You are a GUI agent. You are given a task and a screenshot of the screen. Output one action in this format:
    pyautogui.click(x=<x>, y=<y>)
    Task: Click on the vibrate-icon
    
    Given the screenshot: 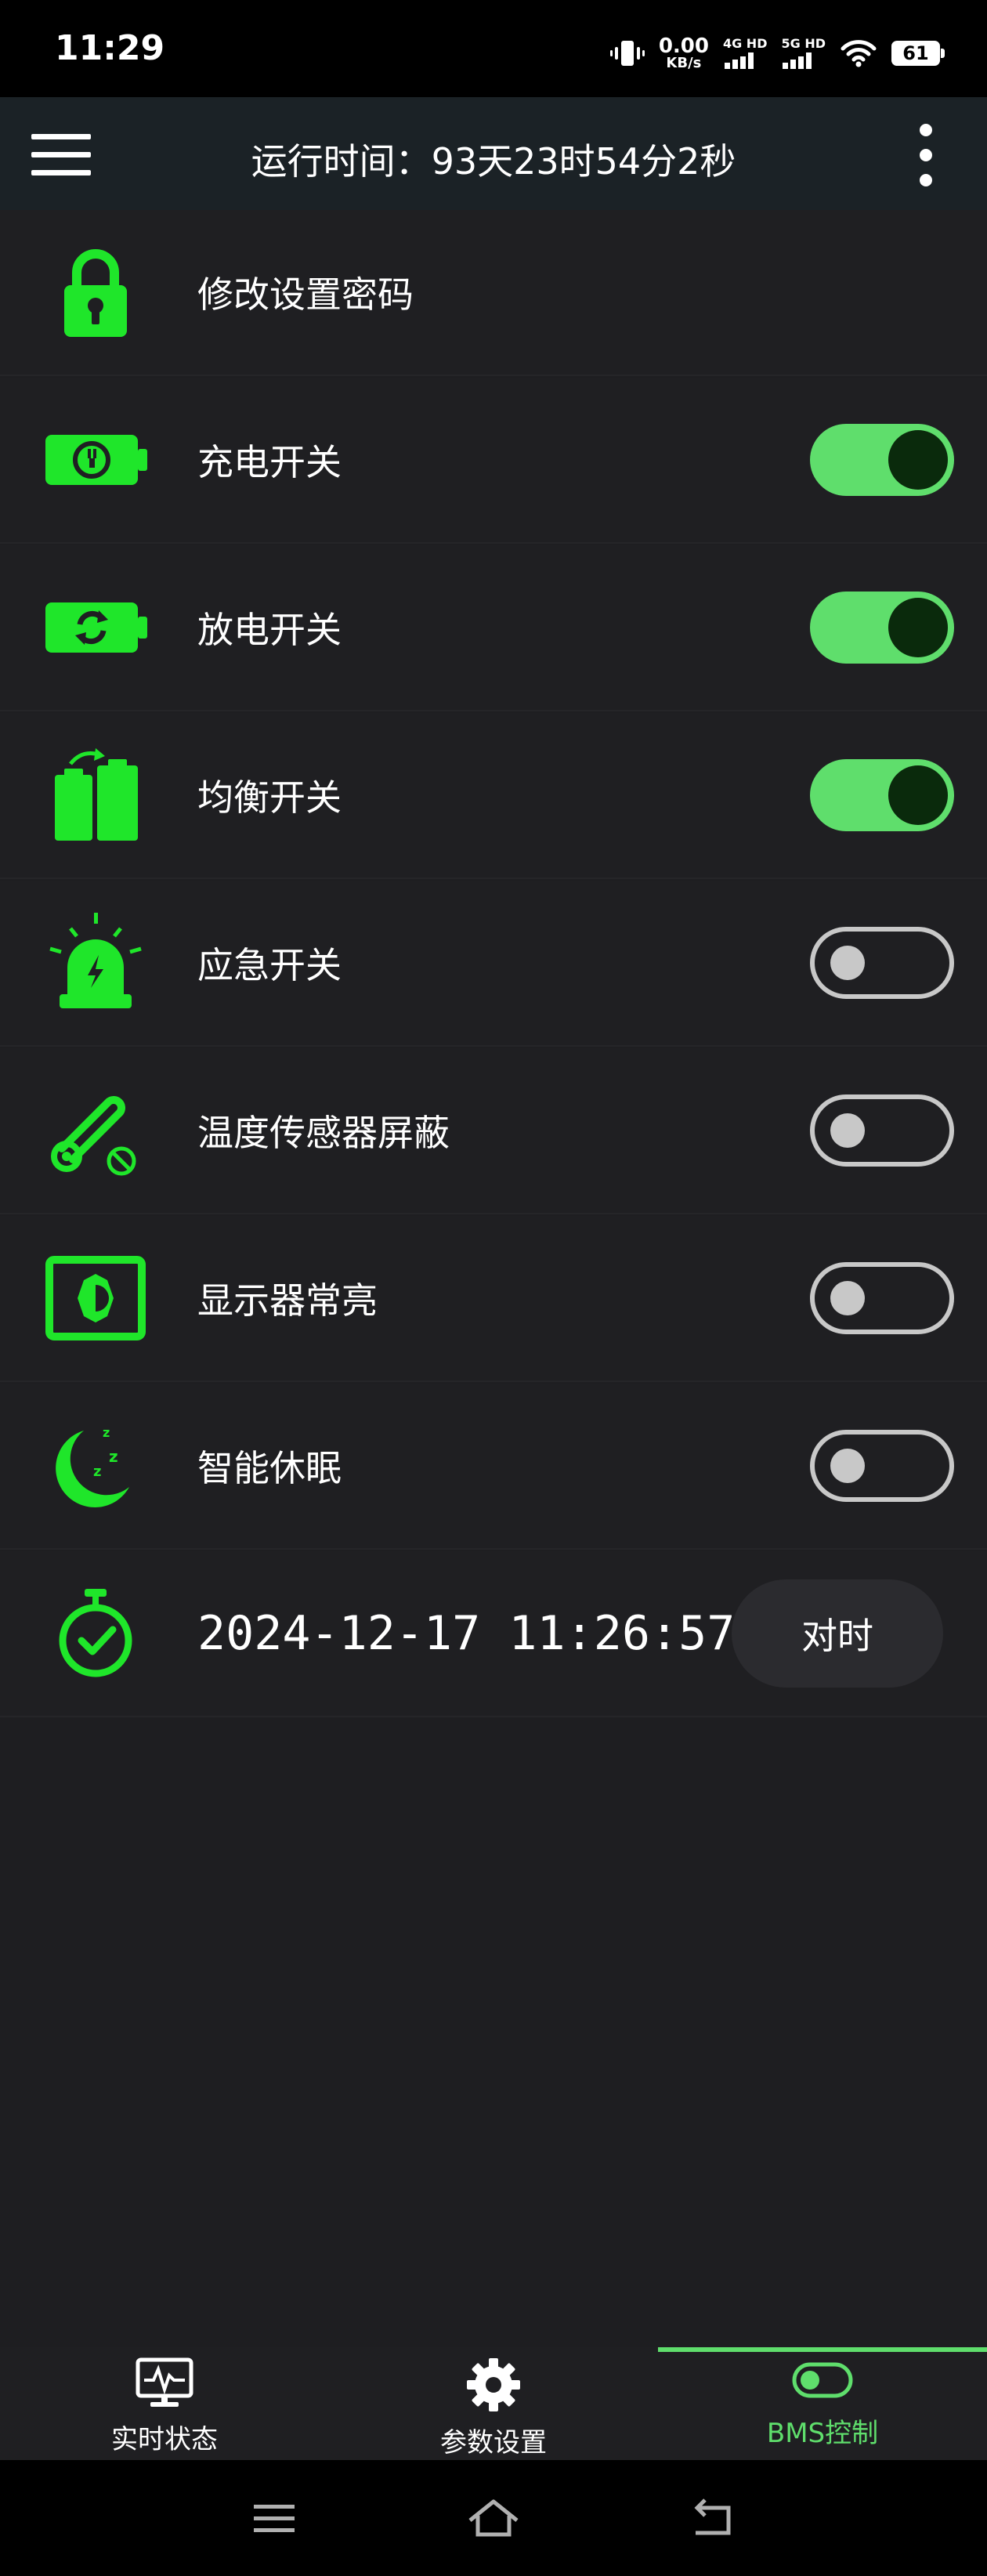 What is the action you would take?
    pyautogui.click(x=627, y=53)
    